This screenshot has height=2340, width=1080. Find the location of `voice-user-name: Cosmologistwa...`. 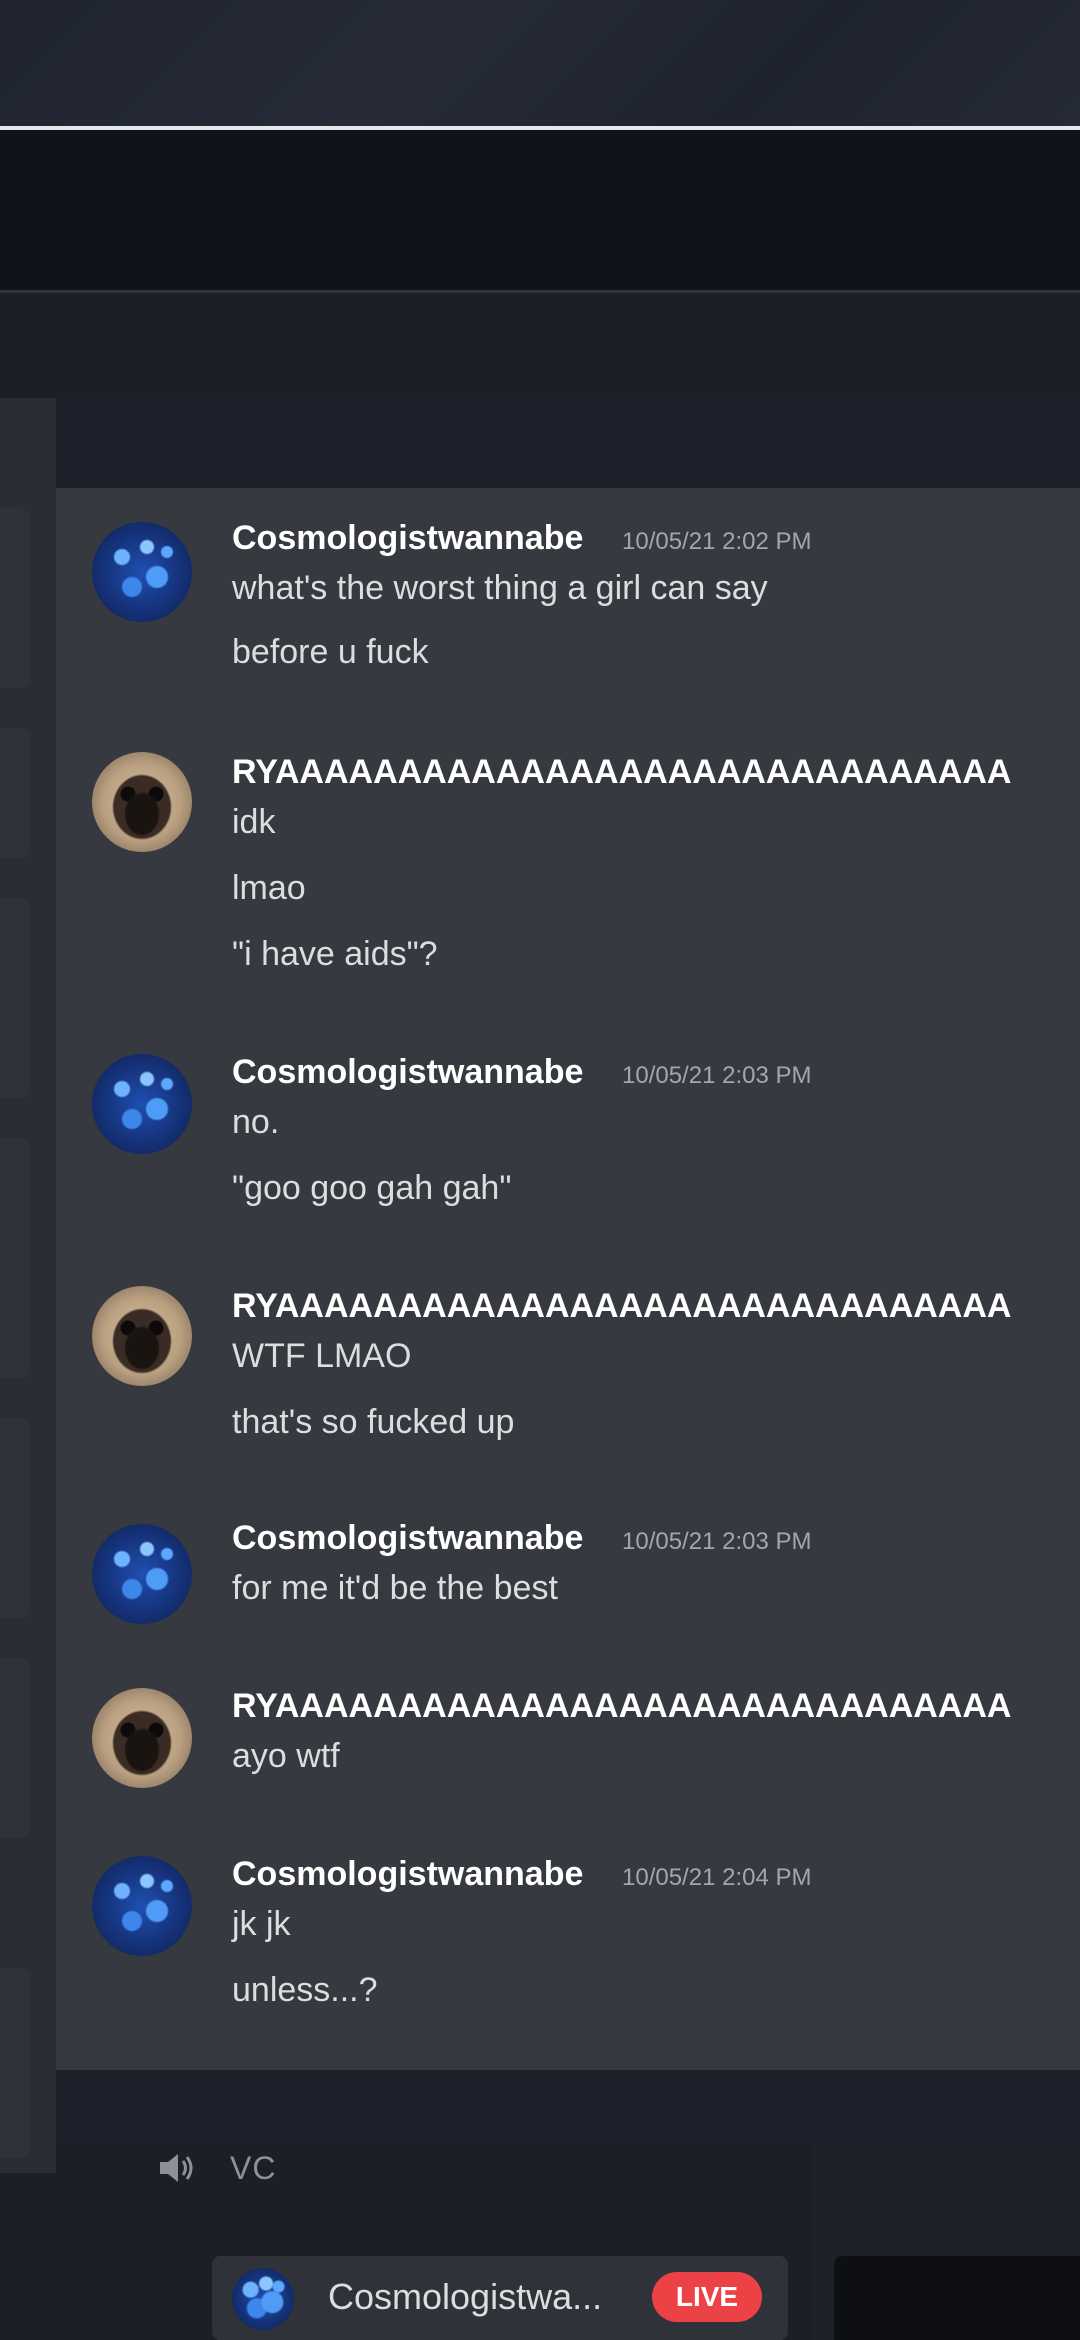

voice-user-name: Cosmologistwa... is located at coordinates (465, 2296).